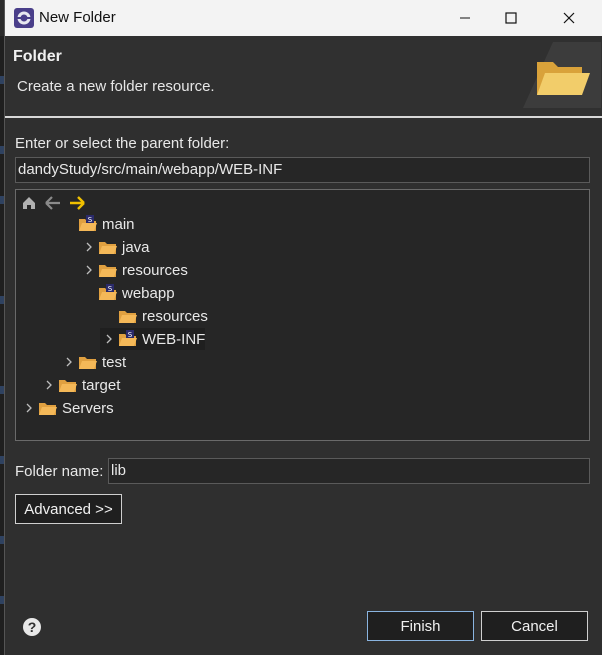 The height and width of the screenshot is (655, 602). I want to click on maximize-button, so click(511, 18).